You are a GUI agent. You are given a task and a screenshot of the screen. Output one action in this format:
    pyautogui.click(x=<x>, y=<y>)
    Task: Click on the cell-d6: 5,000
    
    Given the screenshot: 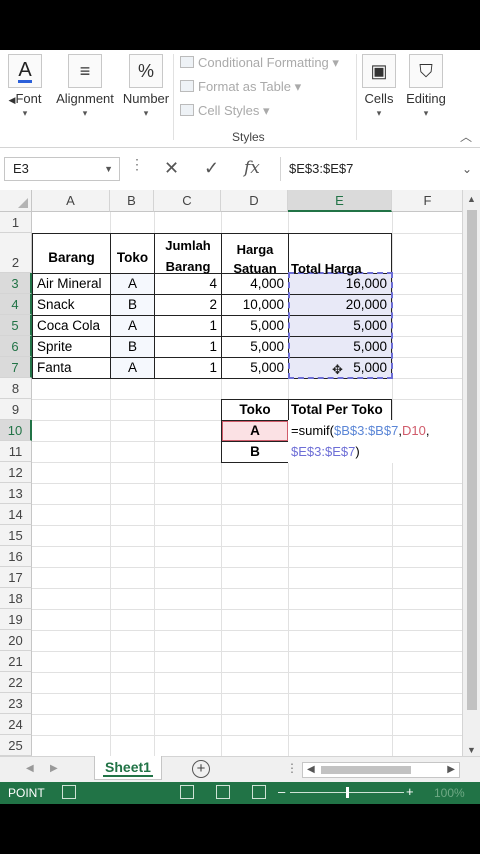 What is the action you would take?
    pyautogui.click(x=255, y=346)
    